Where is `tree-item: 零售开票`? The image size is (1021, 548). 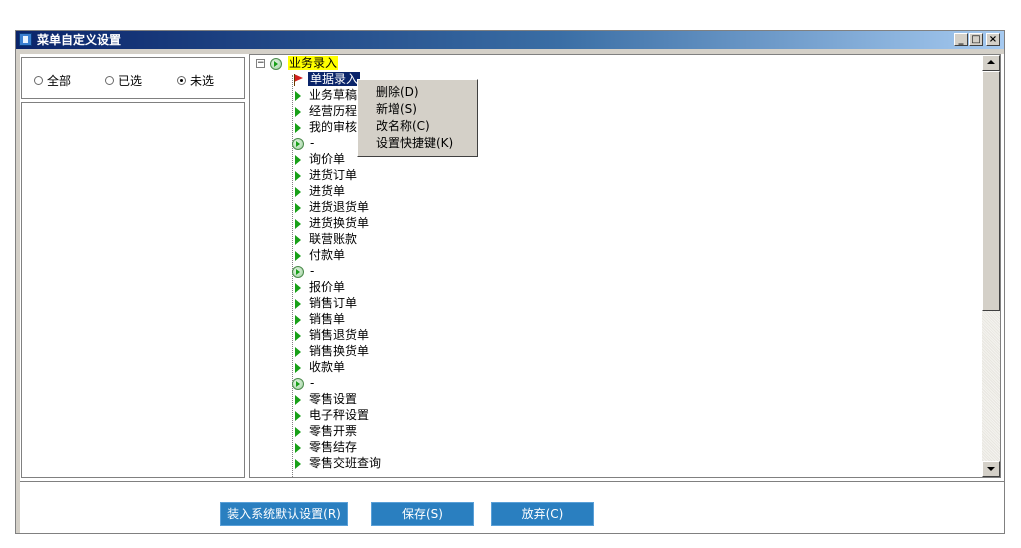
tree-item: 零售开票 is located at coordinates (326, 431).